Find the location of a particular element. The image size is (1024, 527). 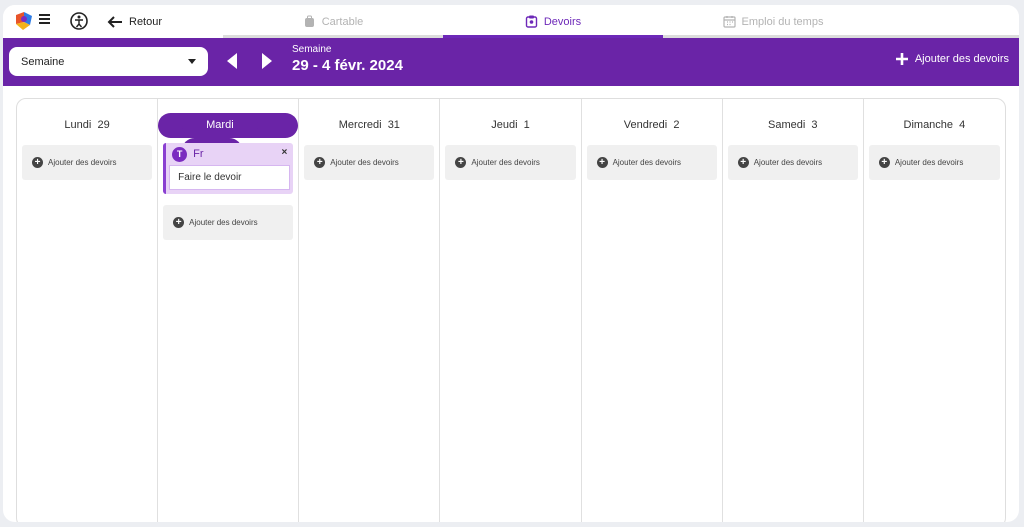

homework-icon is located at coordinates (531, 21).